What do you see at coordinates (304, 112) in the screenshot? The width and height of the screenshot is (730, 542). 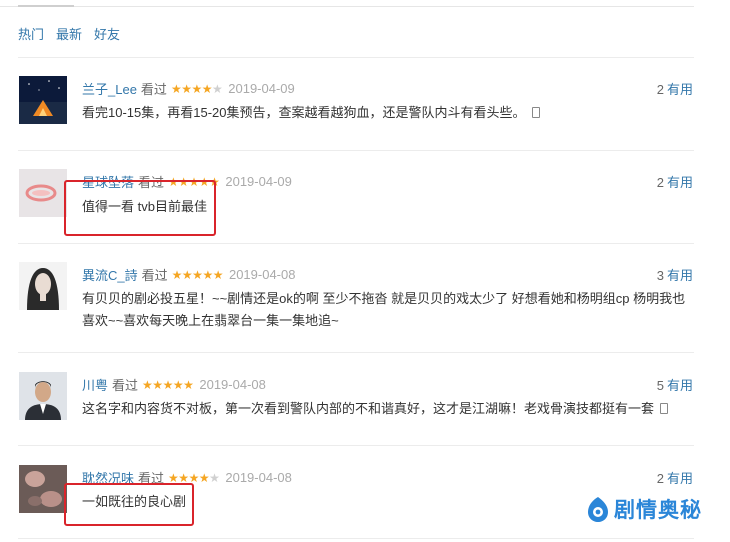 I see `review-text: 看完10-15集，再看15-20集预告，查案越看越狗血，还是警队内斗有看头些。` at bounding box center [304, 112].